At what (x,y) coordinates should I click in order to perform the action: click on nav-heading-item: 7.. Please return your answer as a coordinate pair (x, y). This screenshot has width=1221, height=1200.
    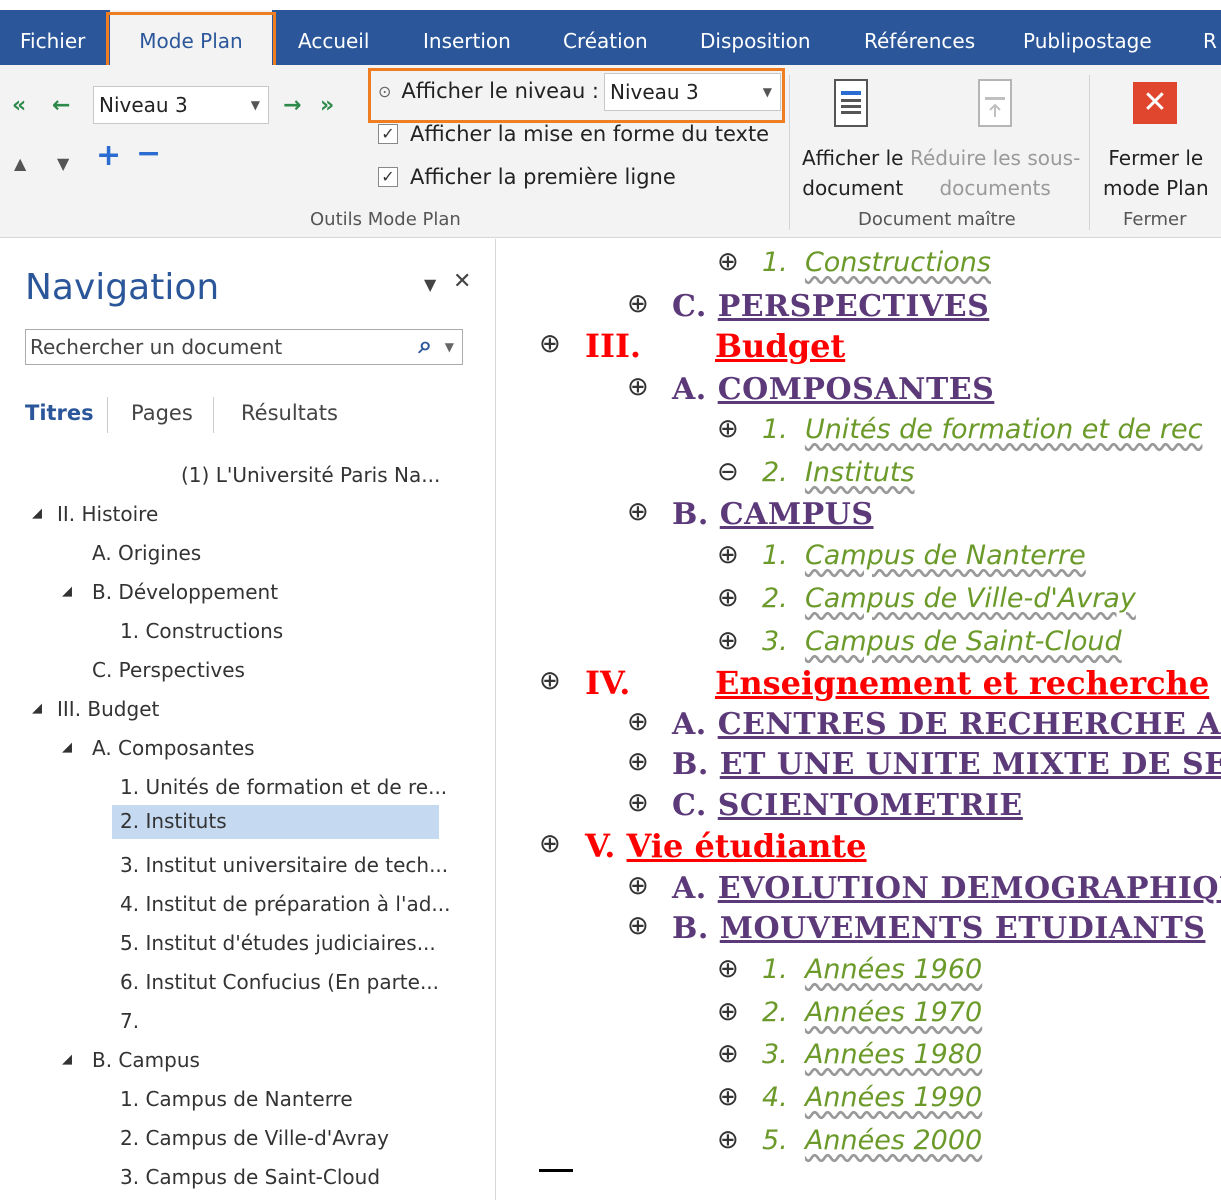
    Looking at the image, I should click on (129, 1022).